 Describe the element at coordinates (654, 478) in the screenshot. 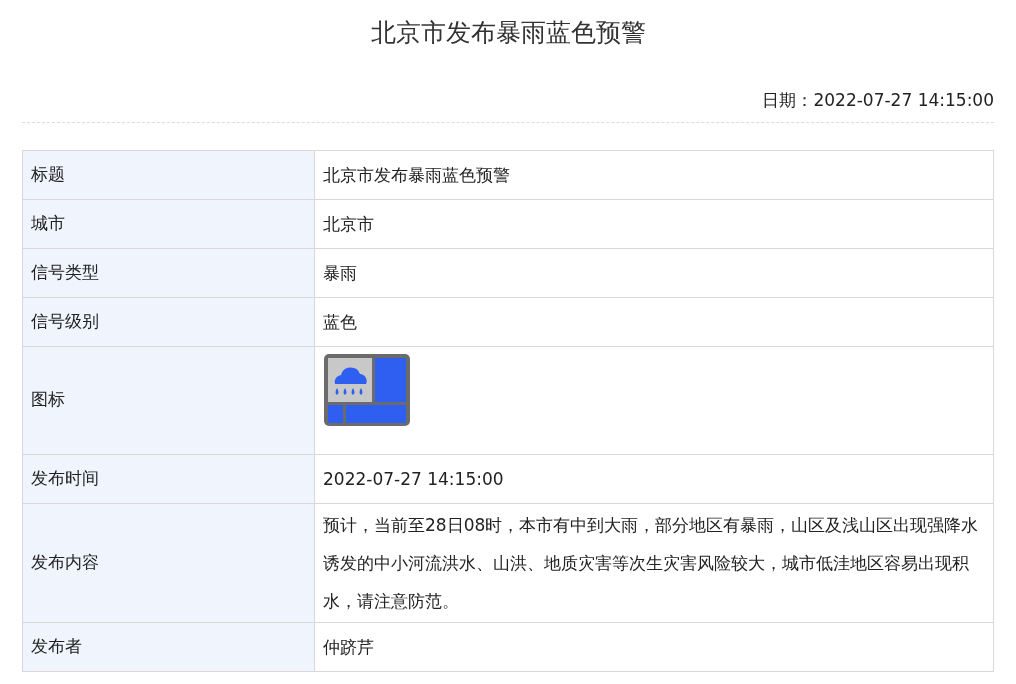

I see `field-value: 2022-07-27 14:15:00` at that location.